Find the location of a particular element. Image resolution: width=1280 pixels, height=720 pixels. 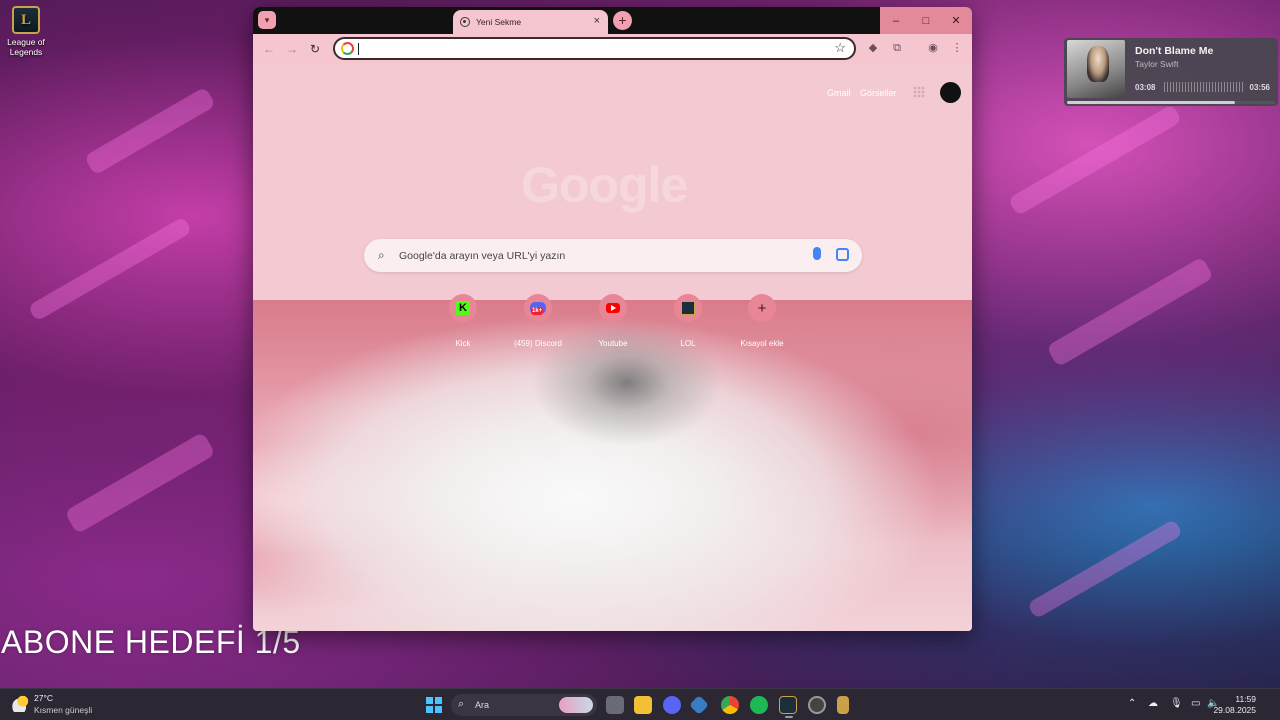

track-progress-bar is located at coordinates (1171, 102).